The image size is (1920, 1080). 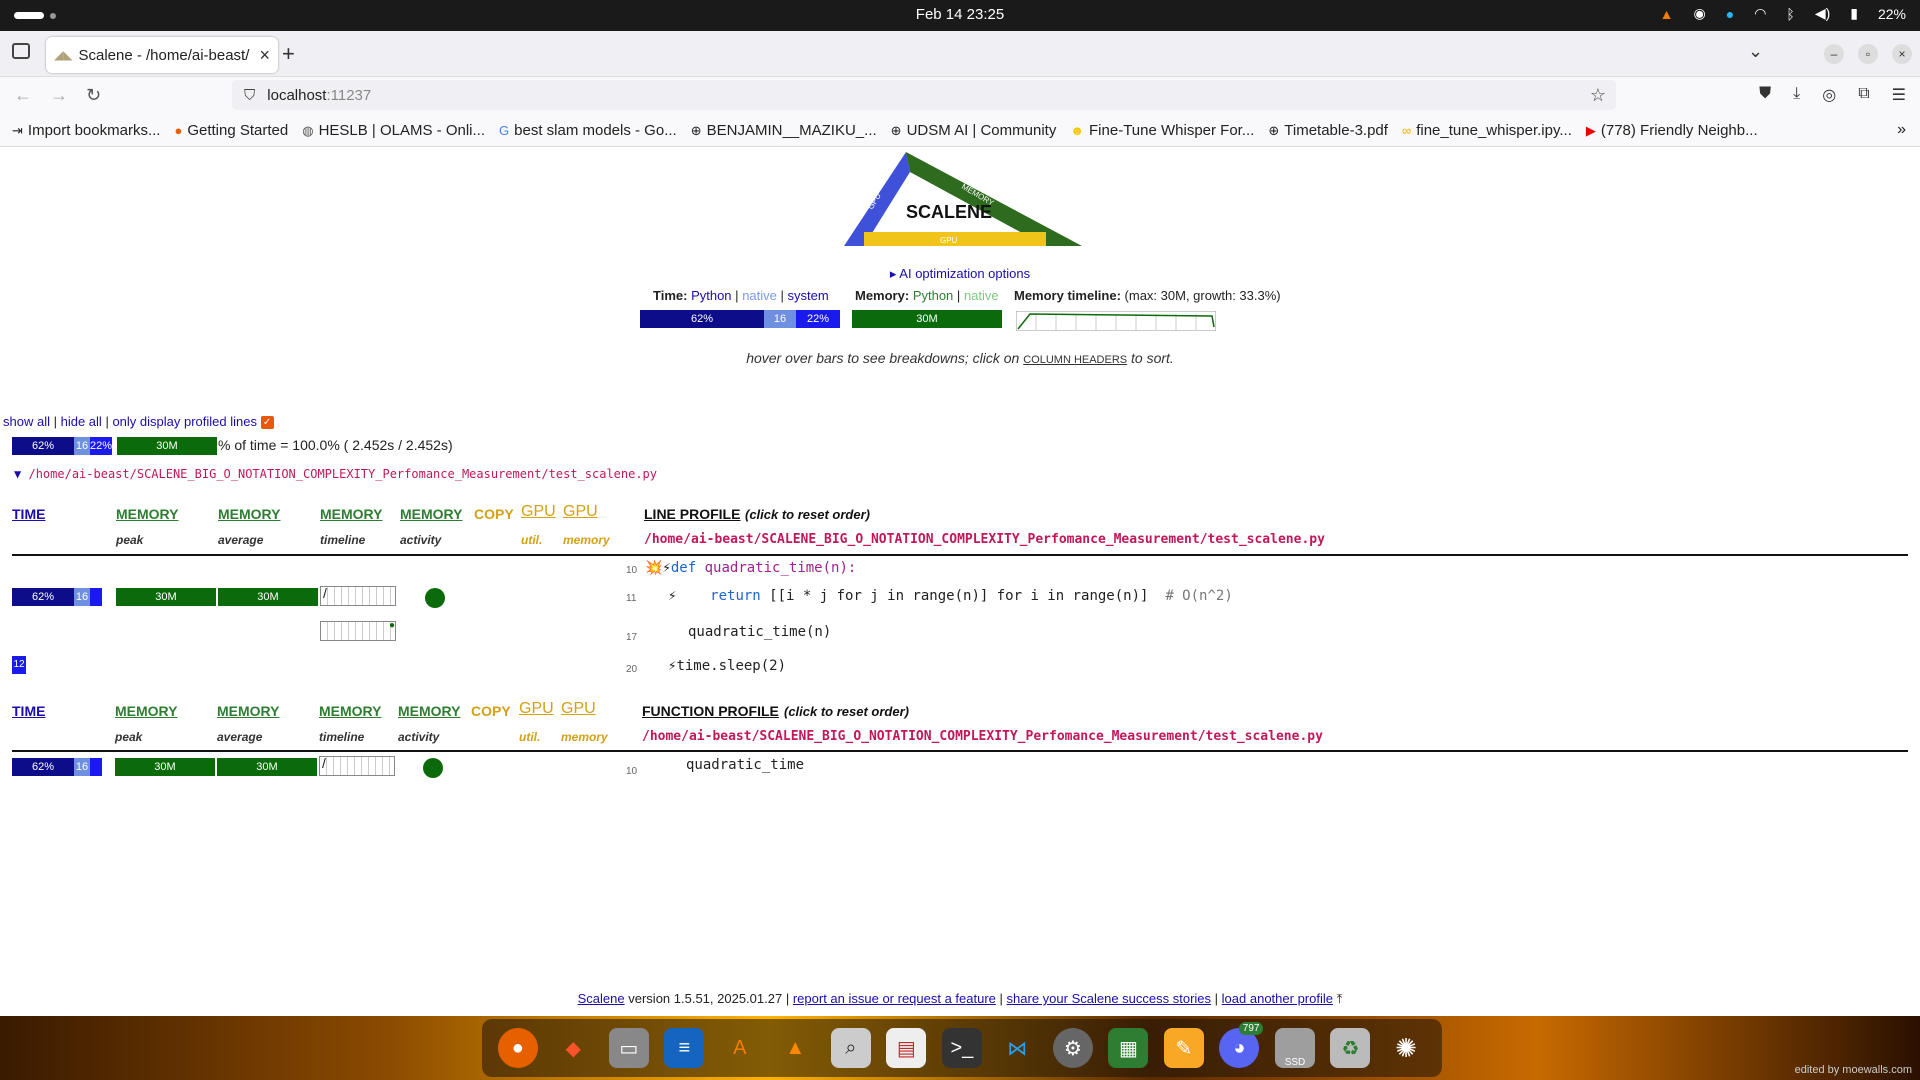 What do you see at coordinates (578, 709) in the screenshot?
I see `fn-header-gpu-memory: GPU` at bounding box center [578, 709].